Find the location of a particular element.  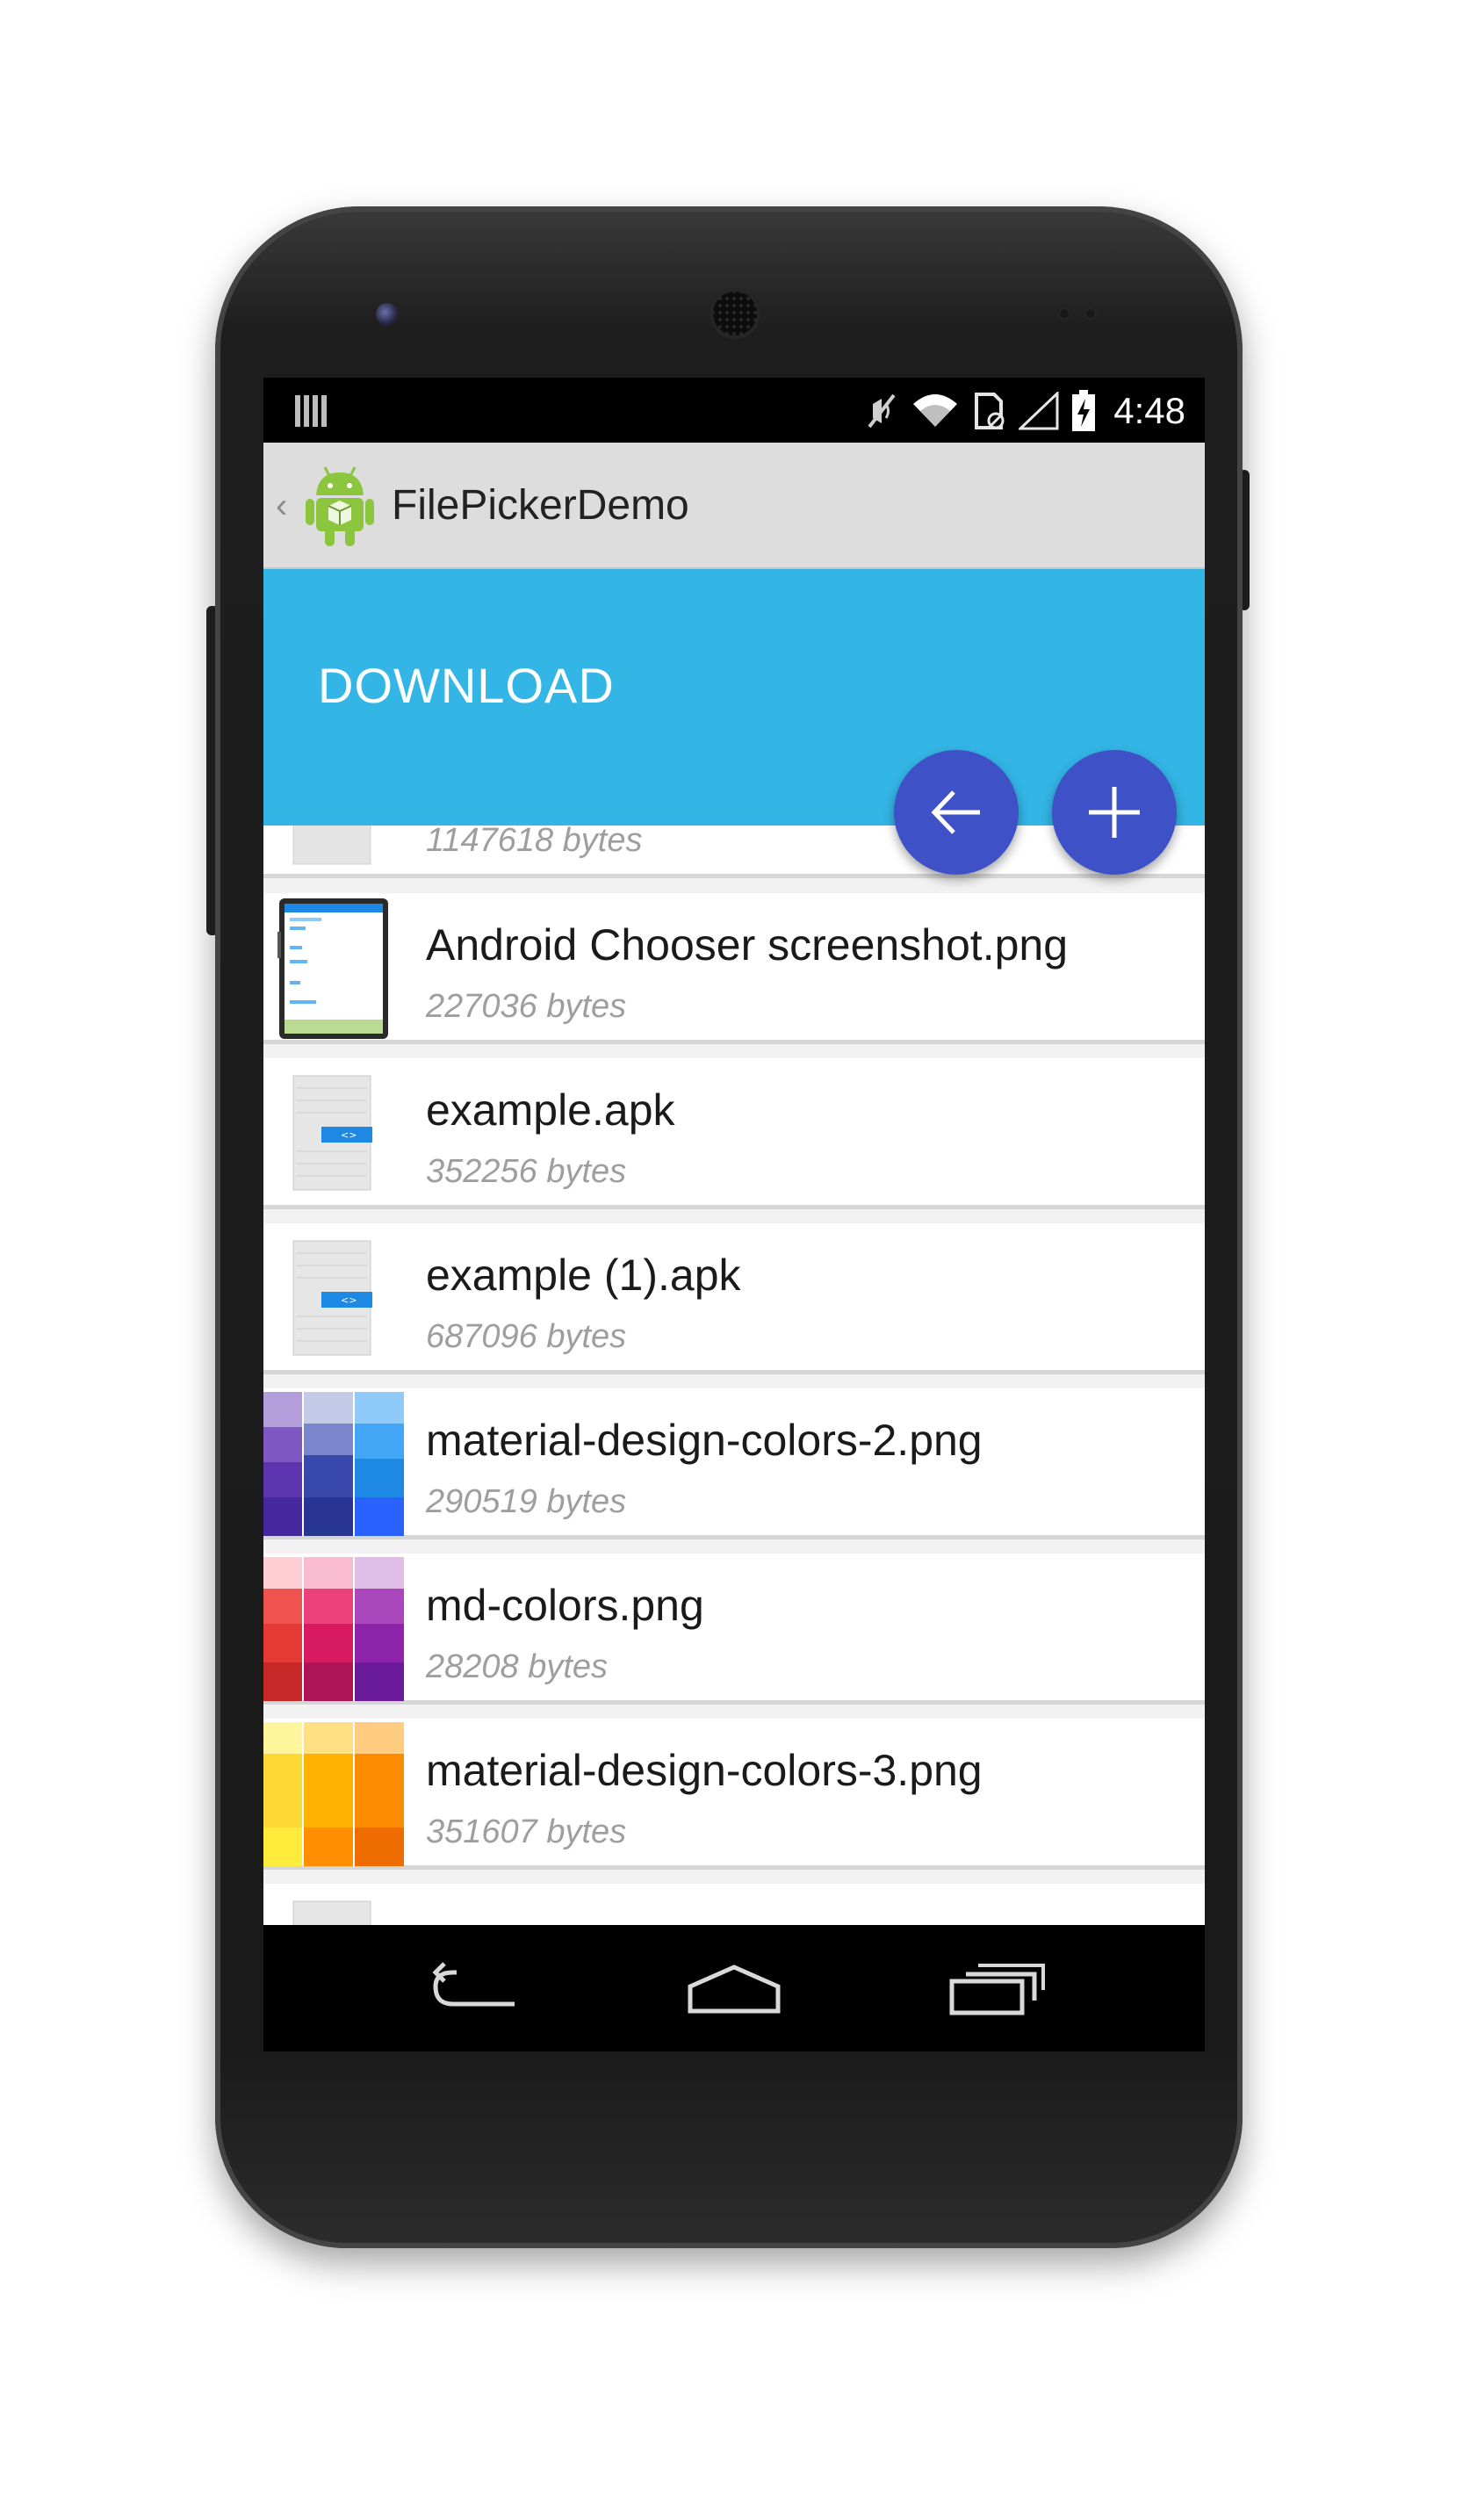

file-name: material-design-colors-2.png is located at coordinates (704, 1440).